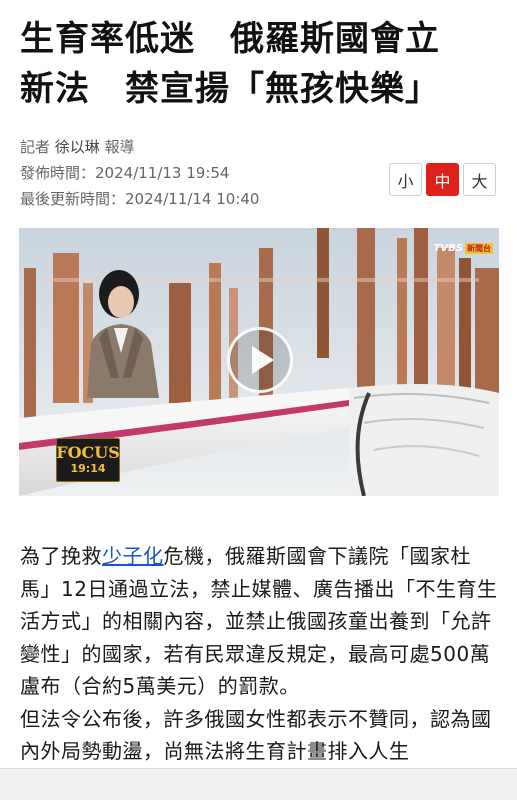 The width and height of the screenshot is (517, 800). What do you see at coordinates (448, 248) in the screenshot?
I see `channel-logo-text: TVBS` at bounding box center [448, 248].